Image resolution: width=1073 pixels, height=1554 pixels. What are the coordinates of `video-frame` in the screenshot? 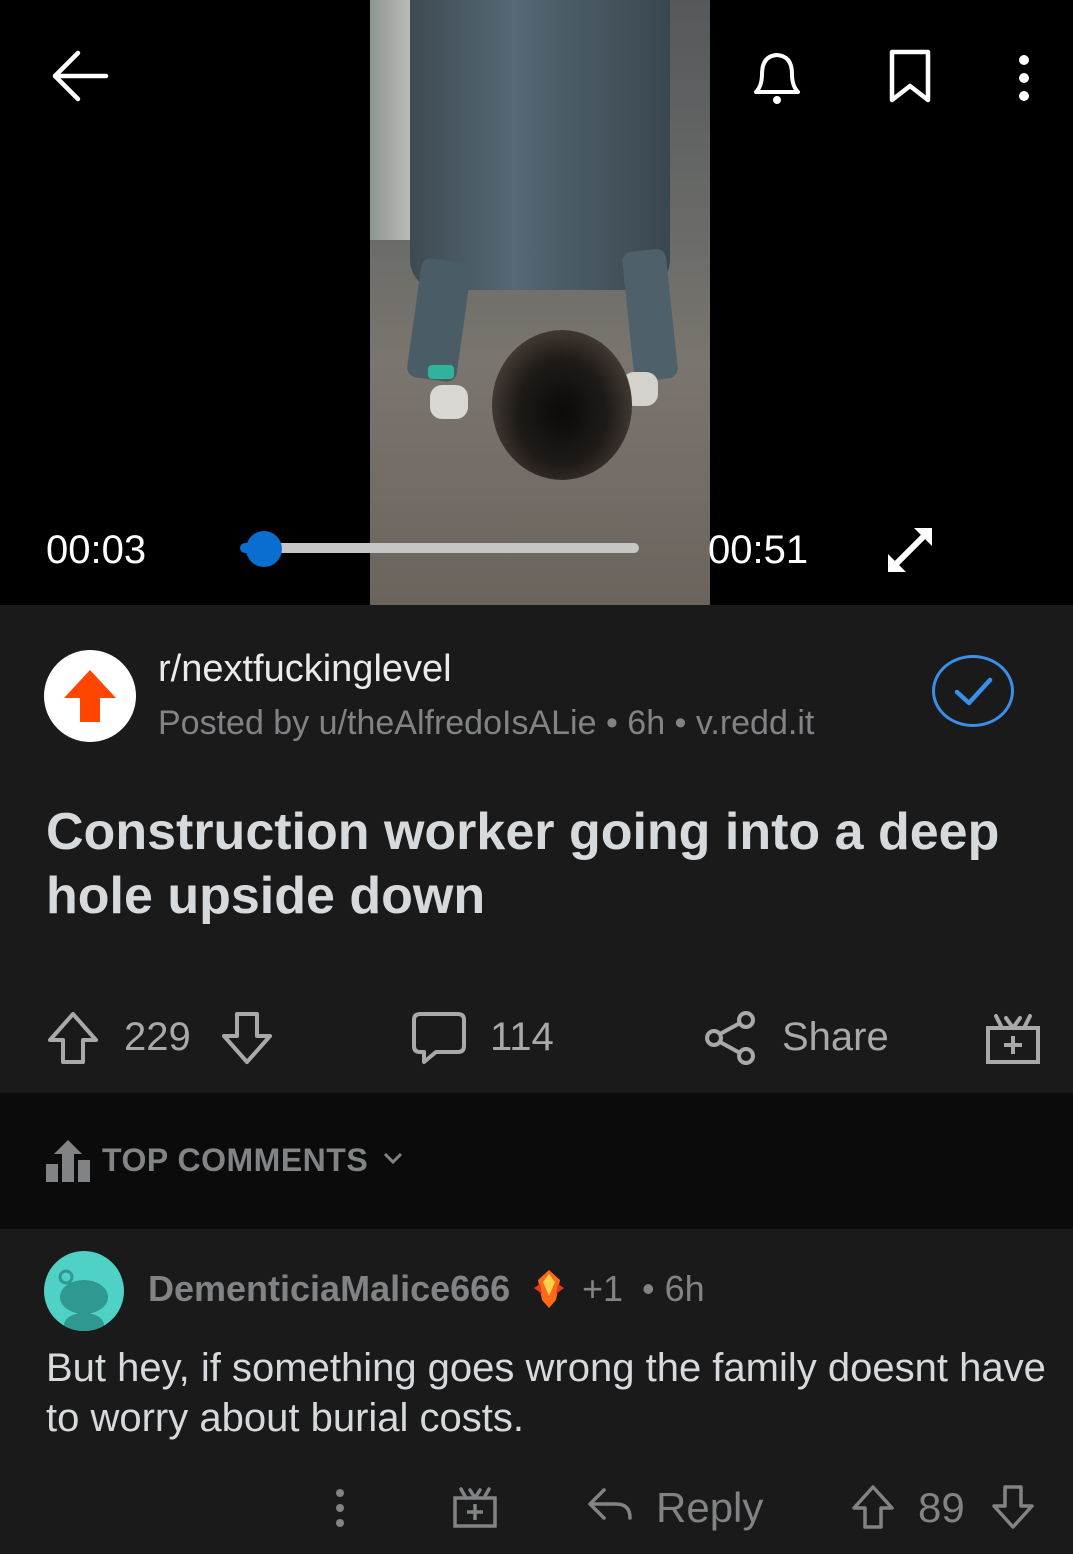 It's located at (540, 302).